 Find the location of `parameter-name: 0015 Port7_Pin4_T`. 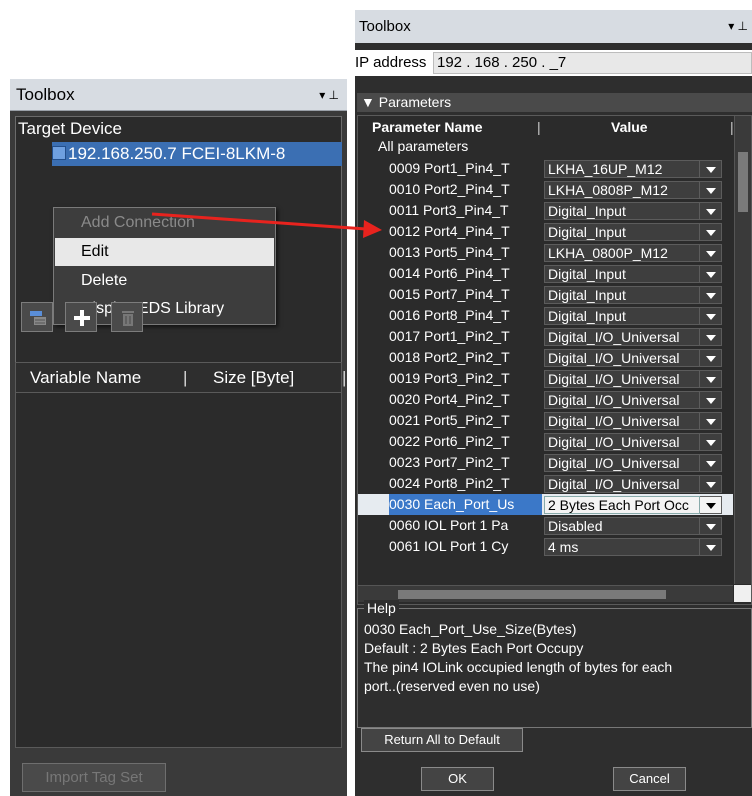

parameter-name: 0015 Port7_Pin4_T is located at coordinates (449, 294).